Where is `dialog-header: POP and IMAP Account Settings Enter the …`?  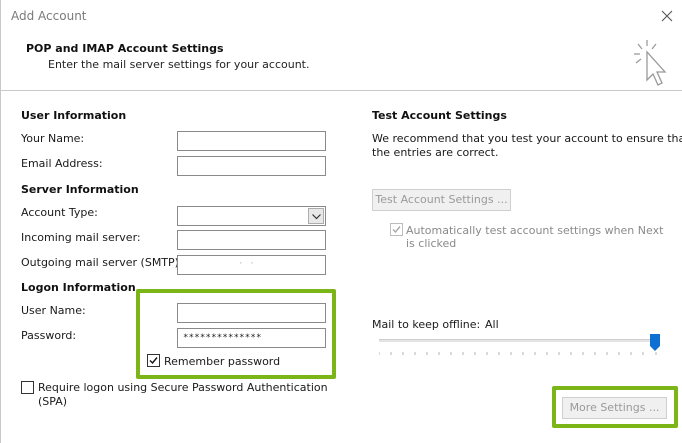 dialog-header: POP and IMAP Account Settings Enter the … is located at coordinates (341, 61).